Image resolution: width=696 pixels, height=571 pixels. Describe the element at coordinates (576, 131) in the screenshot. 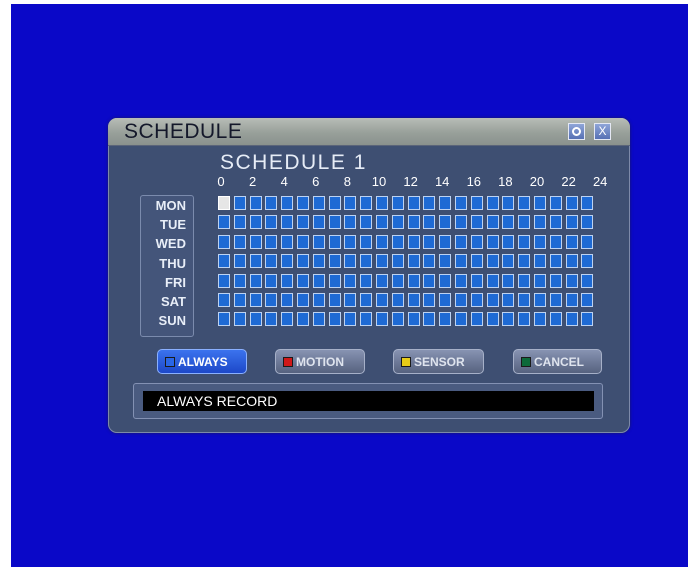

I see `help-button` at that location.